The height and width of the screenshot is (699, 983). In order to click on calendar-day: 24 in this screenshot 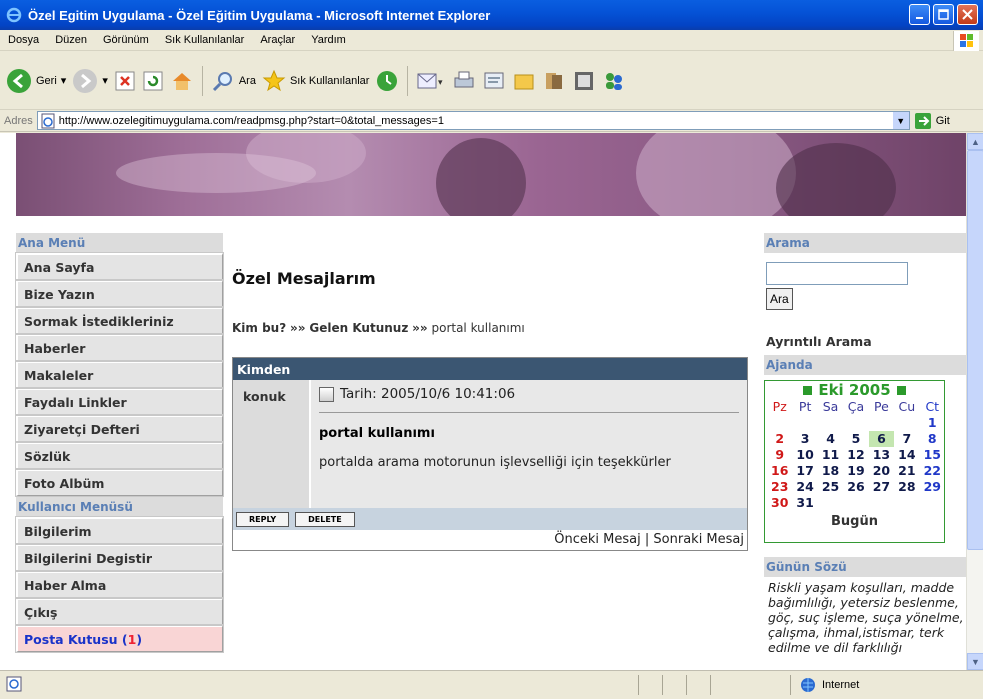, I will do `click(804, 487)`.